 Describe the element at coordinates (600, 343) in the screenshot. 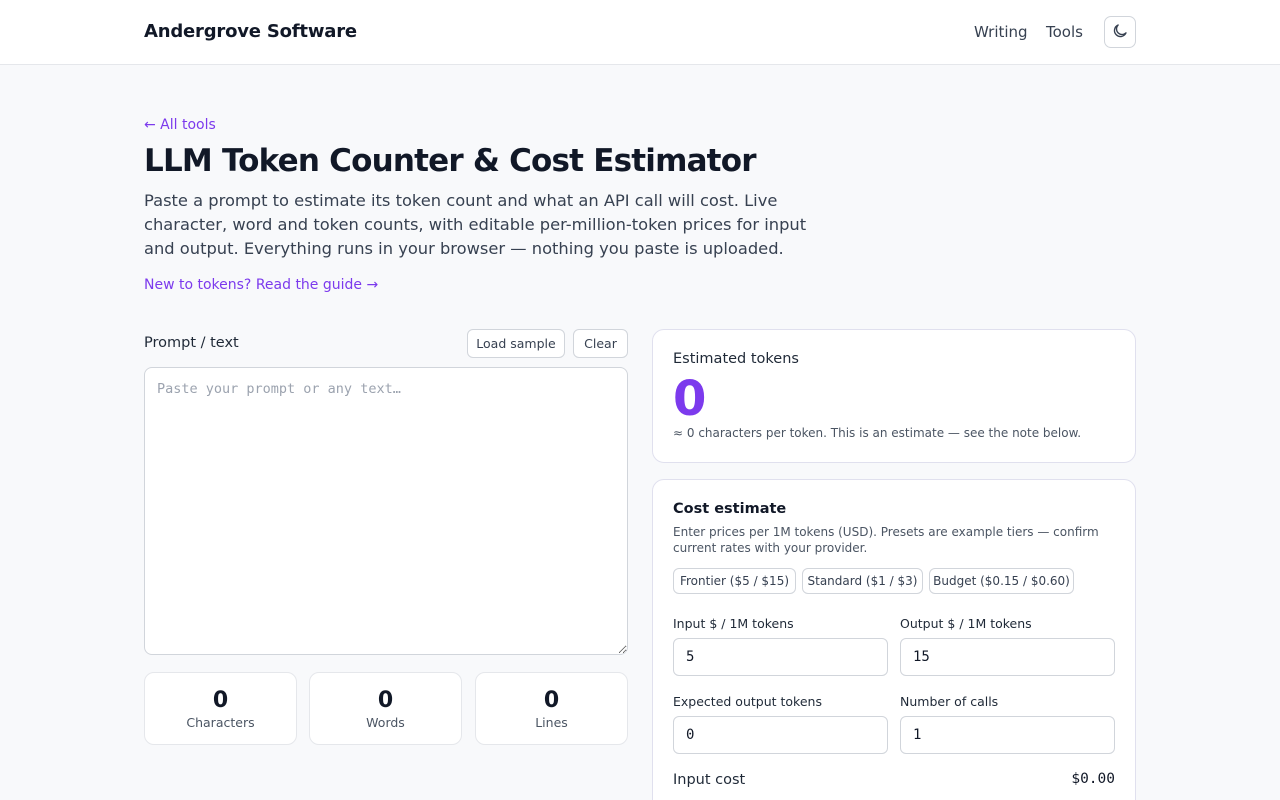

I see `clear-button: Clear` at that location.